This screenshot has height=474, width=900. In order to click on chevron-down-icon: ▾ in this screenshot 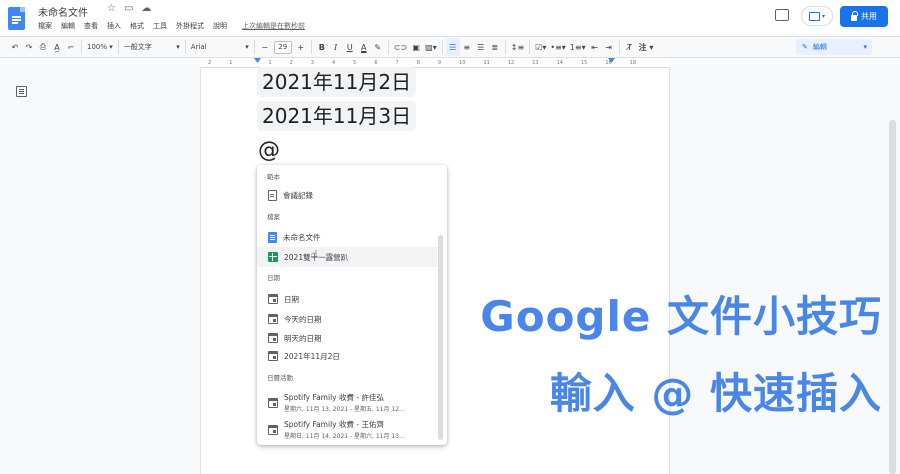, I will do `click(865, 47)`.